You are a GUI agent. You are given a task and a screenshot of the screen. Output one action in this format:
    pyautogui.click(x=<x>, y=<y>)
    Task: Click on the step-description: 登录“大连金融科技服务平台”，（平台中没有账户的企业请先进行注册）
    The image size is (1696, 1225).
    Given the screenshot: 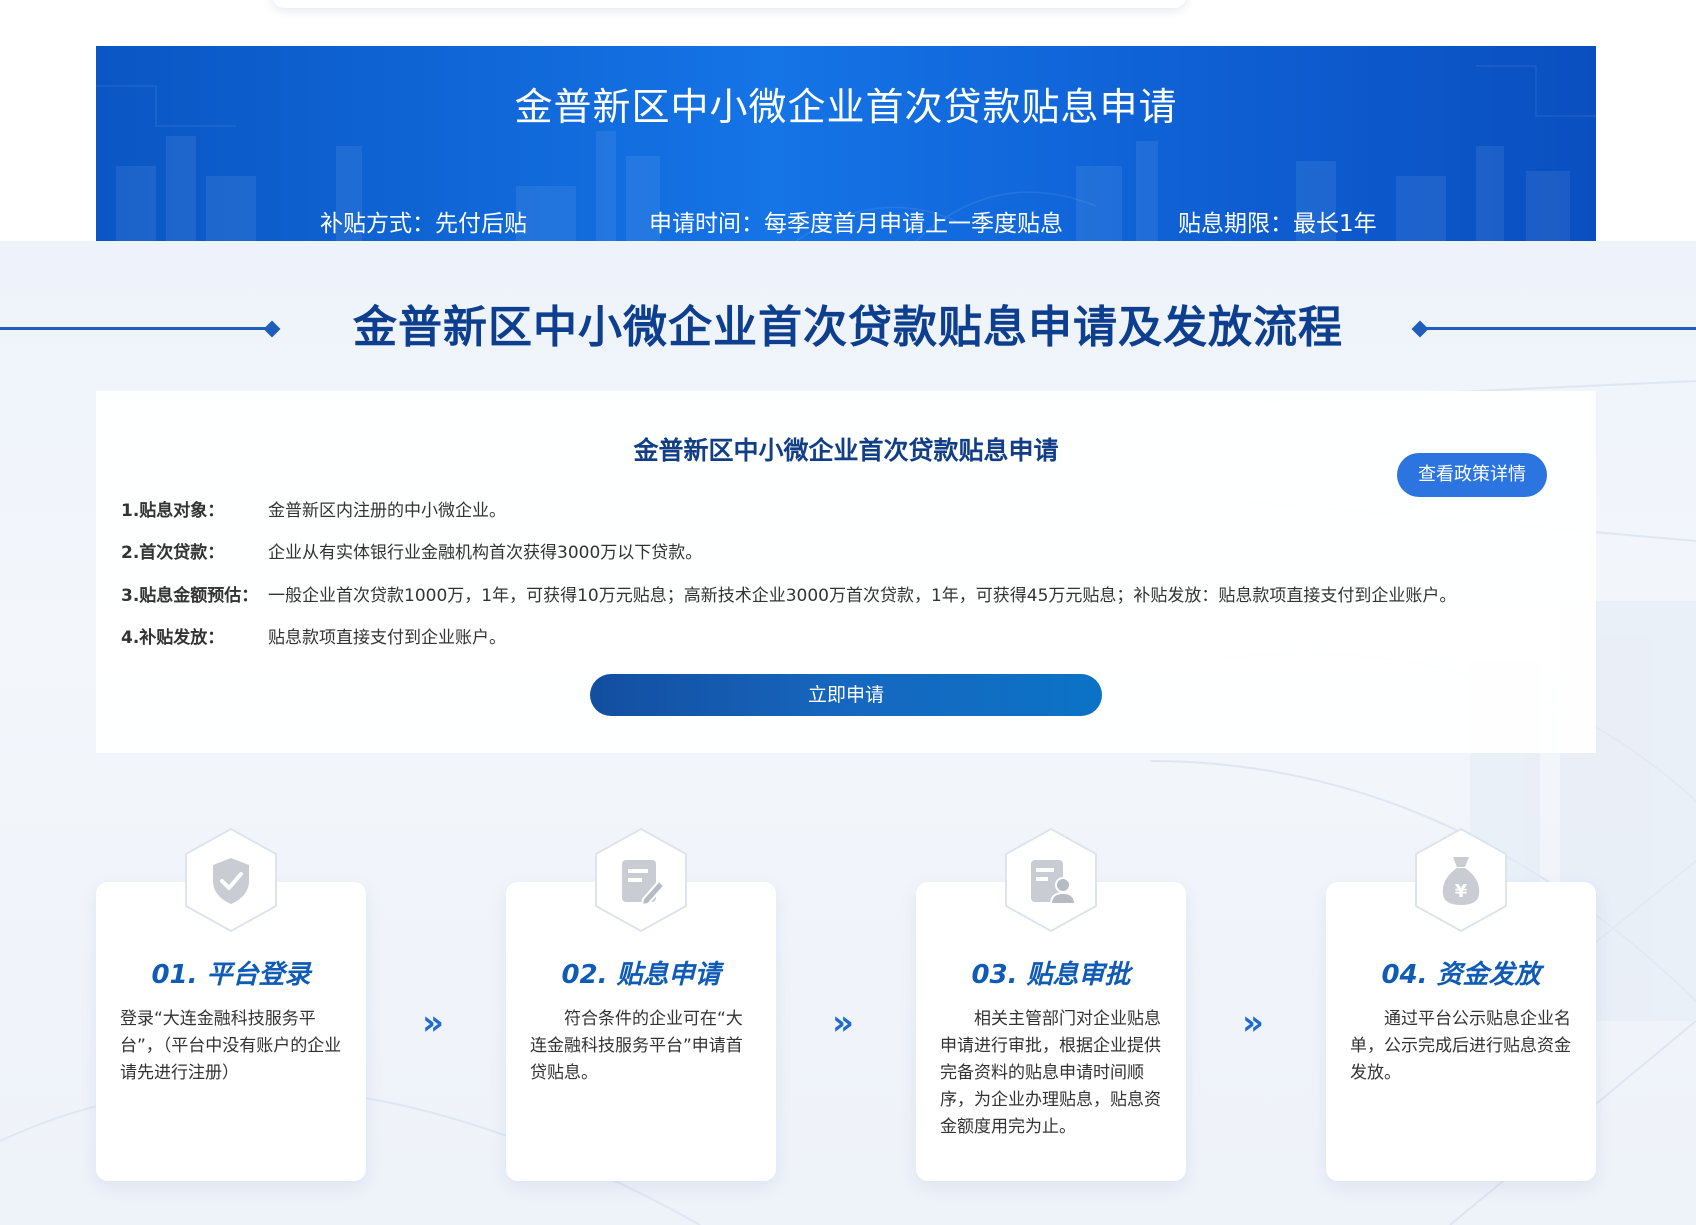 What is the action you would take?
    pyautogui.click(x=231, y=1046)
    